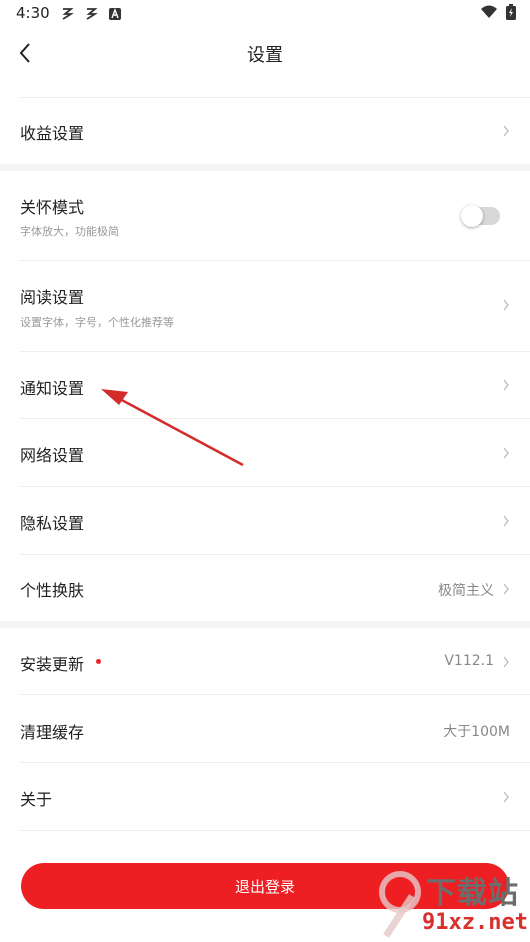 The height and width of the screenshot is (942, 530). I want to click on row-label: 清理缓存, so click(52, 732).